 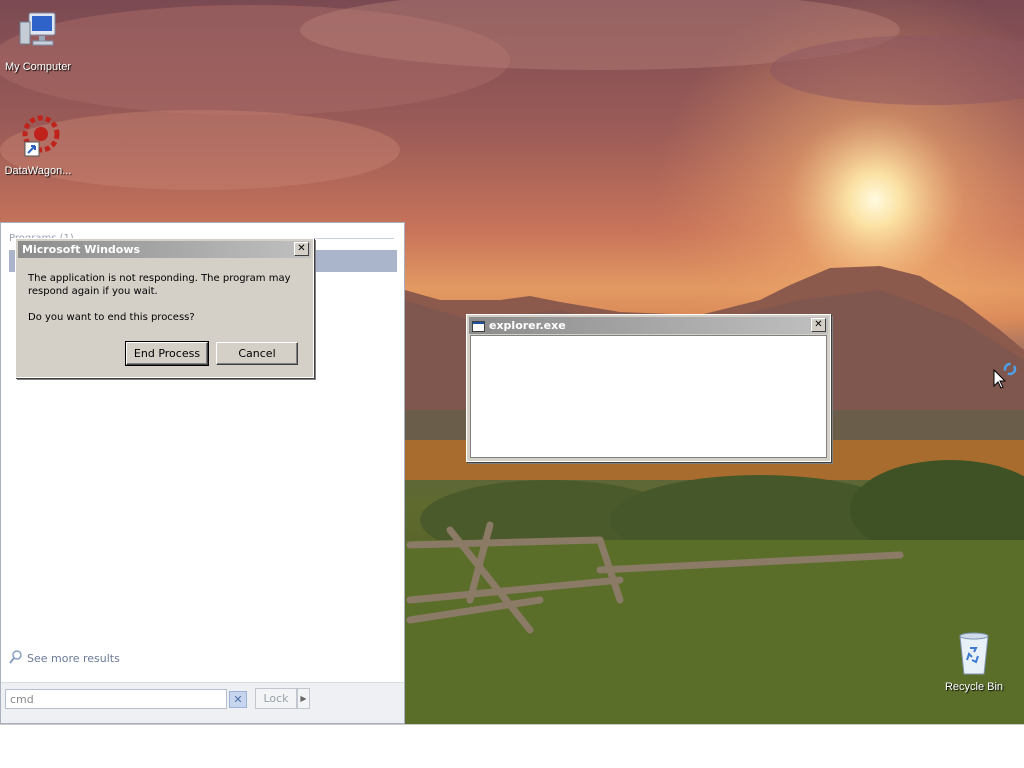 What do you see at coordinates (73, 658) in the screenshot?
I see `see-more-label: See more results` at bounding box center [73, 658].